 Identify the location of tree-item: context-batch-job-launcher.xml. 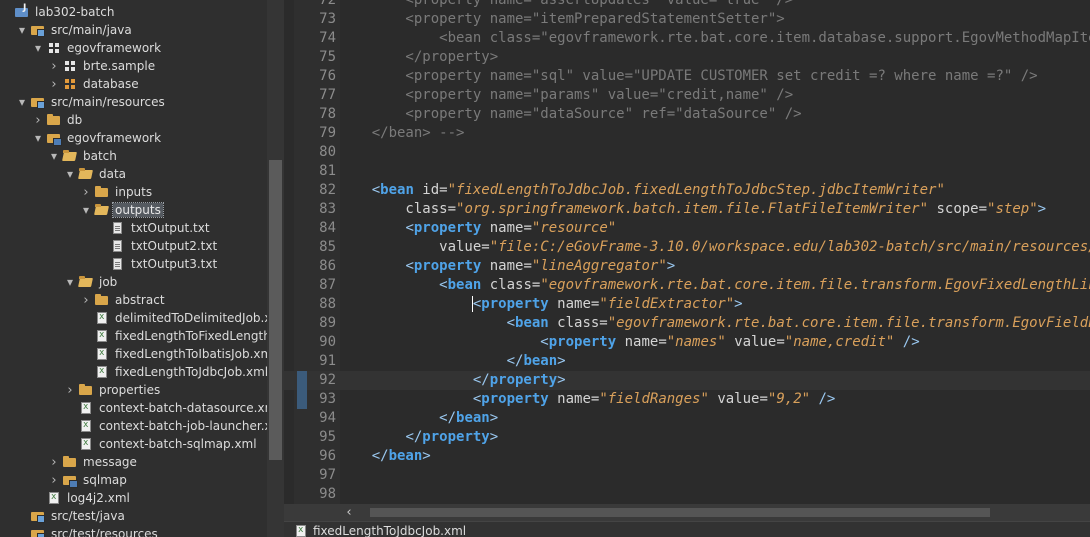
(133, 426).